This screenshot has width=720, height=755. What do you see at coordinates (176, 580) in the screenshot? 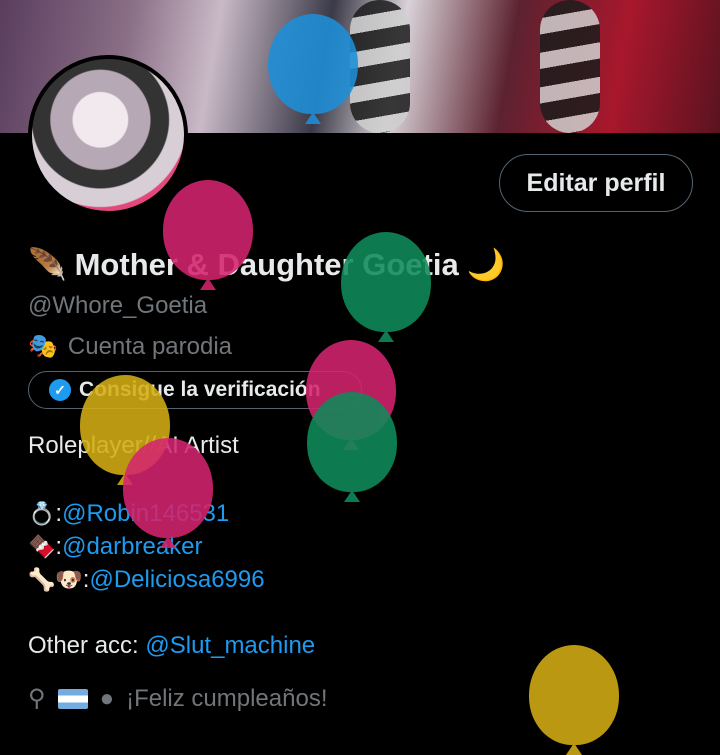
I see `mention-link: @Deliciosa6996` at bounding box center [176, 580].